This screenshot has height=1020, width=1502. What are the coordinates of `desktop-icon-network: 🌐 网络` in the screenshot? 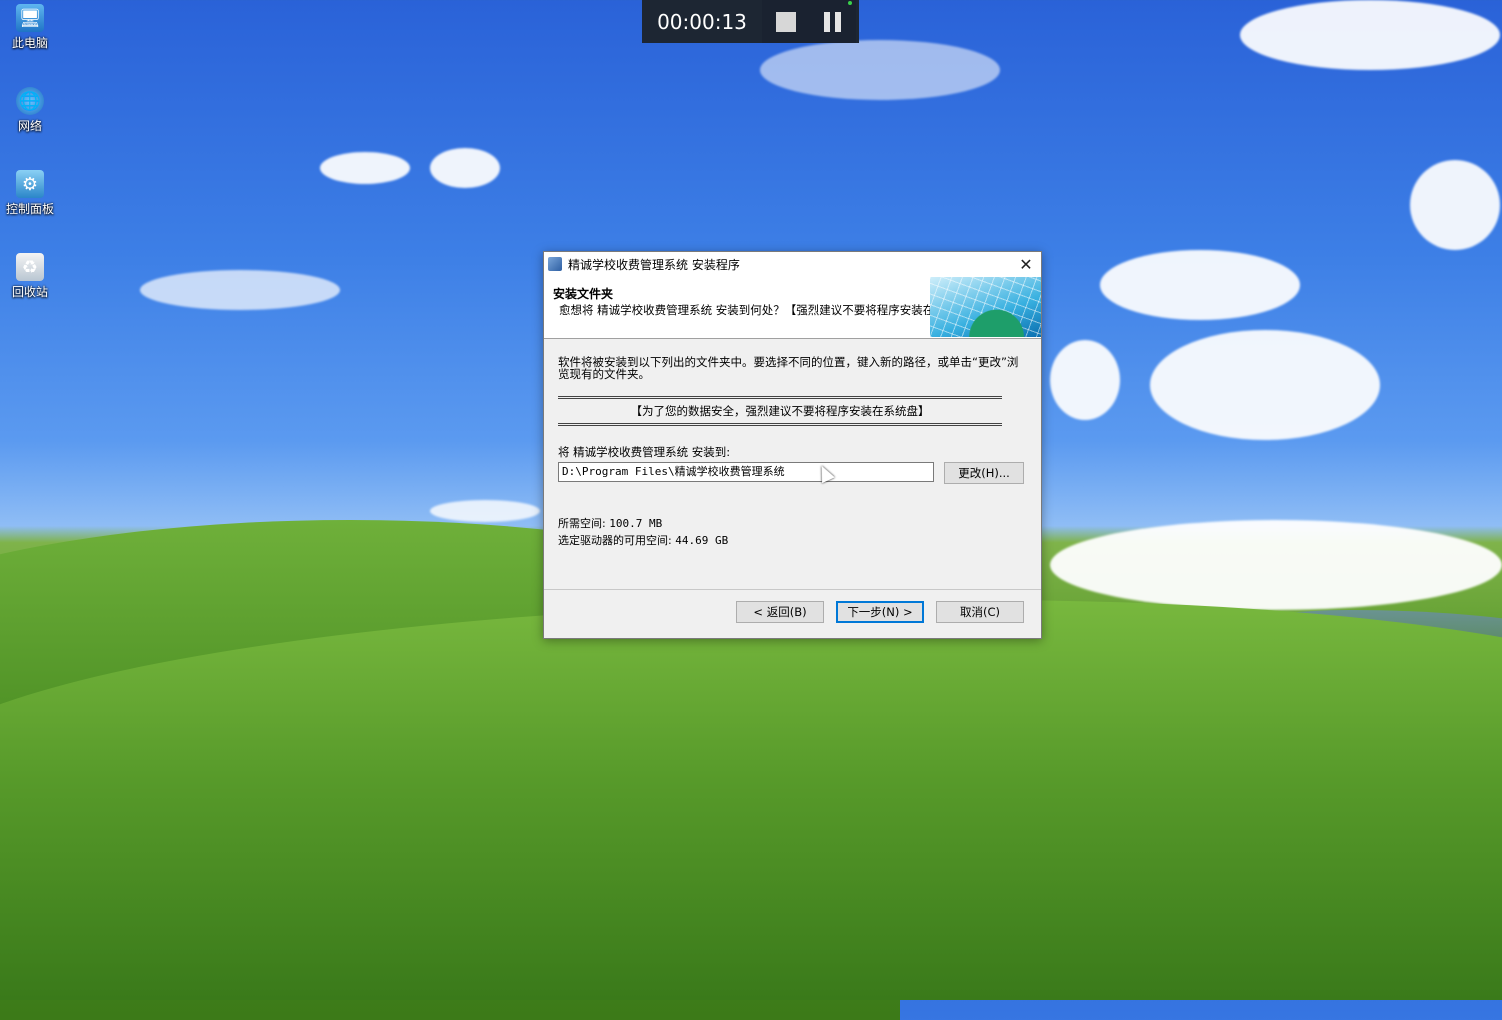 It's located at (30, 110).